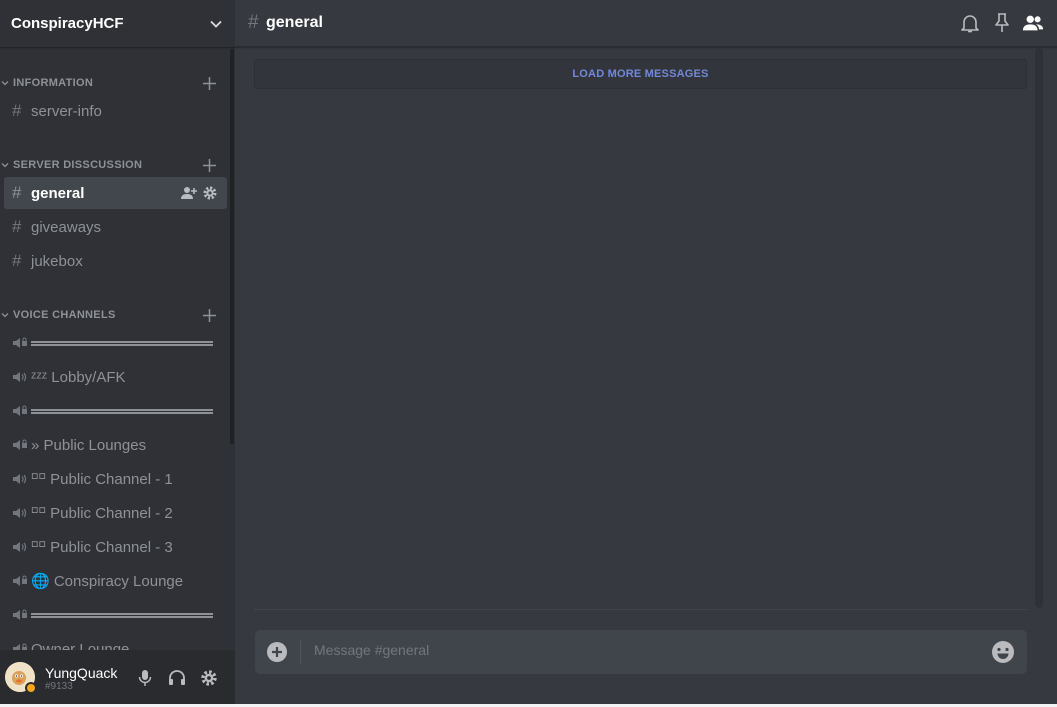  I want to click on username: YungQuack, so click(81, 673).